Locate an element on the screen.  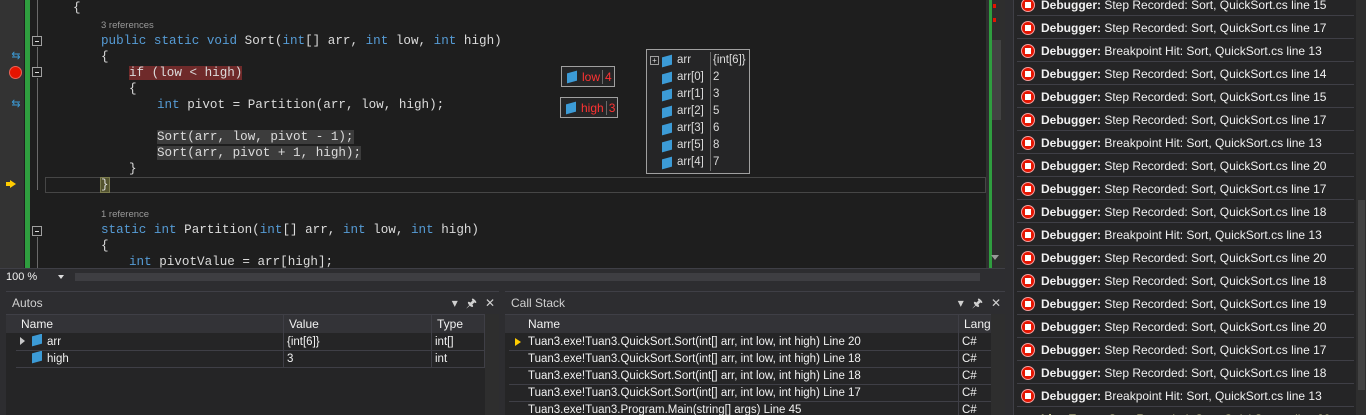
datatip-row: arr[2] 5 is located at coordinates (698, 111).